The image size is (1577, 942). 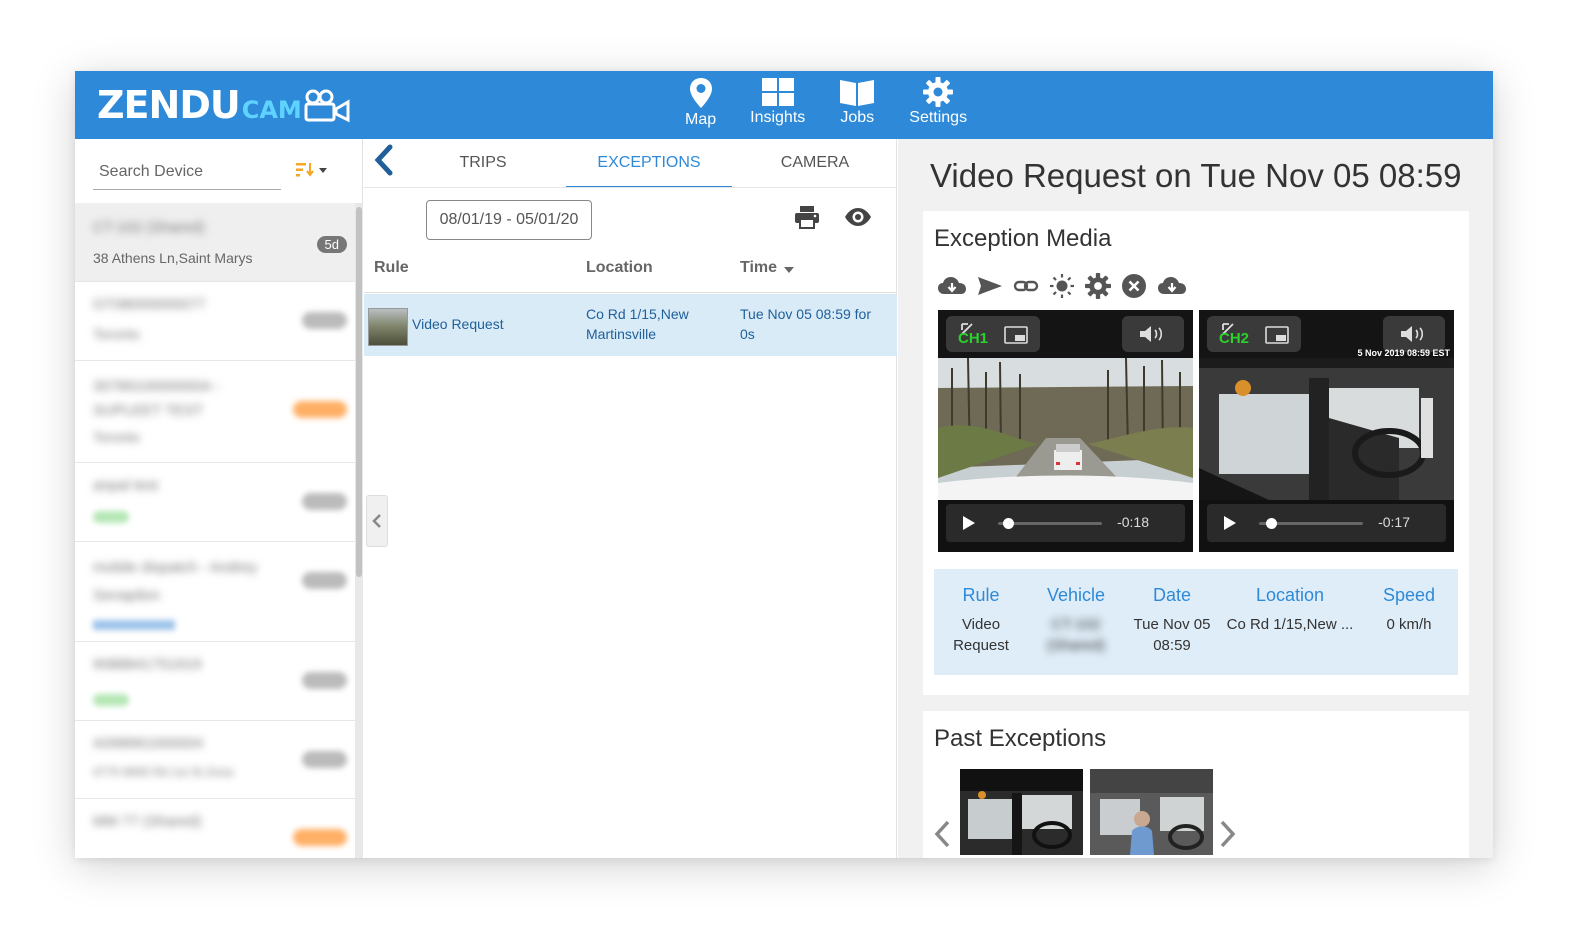 I want to click on gear-icon, so click(x=1098, y=286).